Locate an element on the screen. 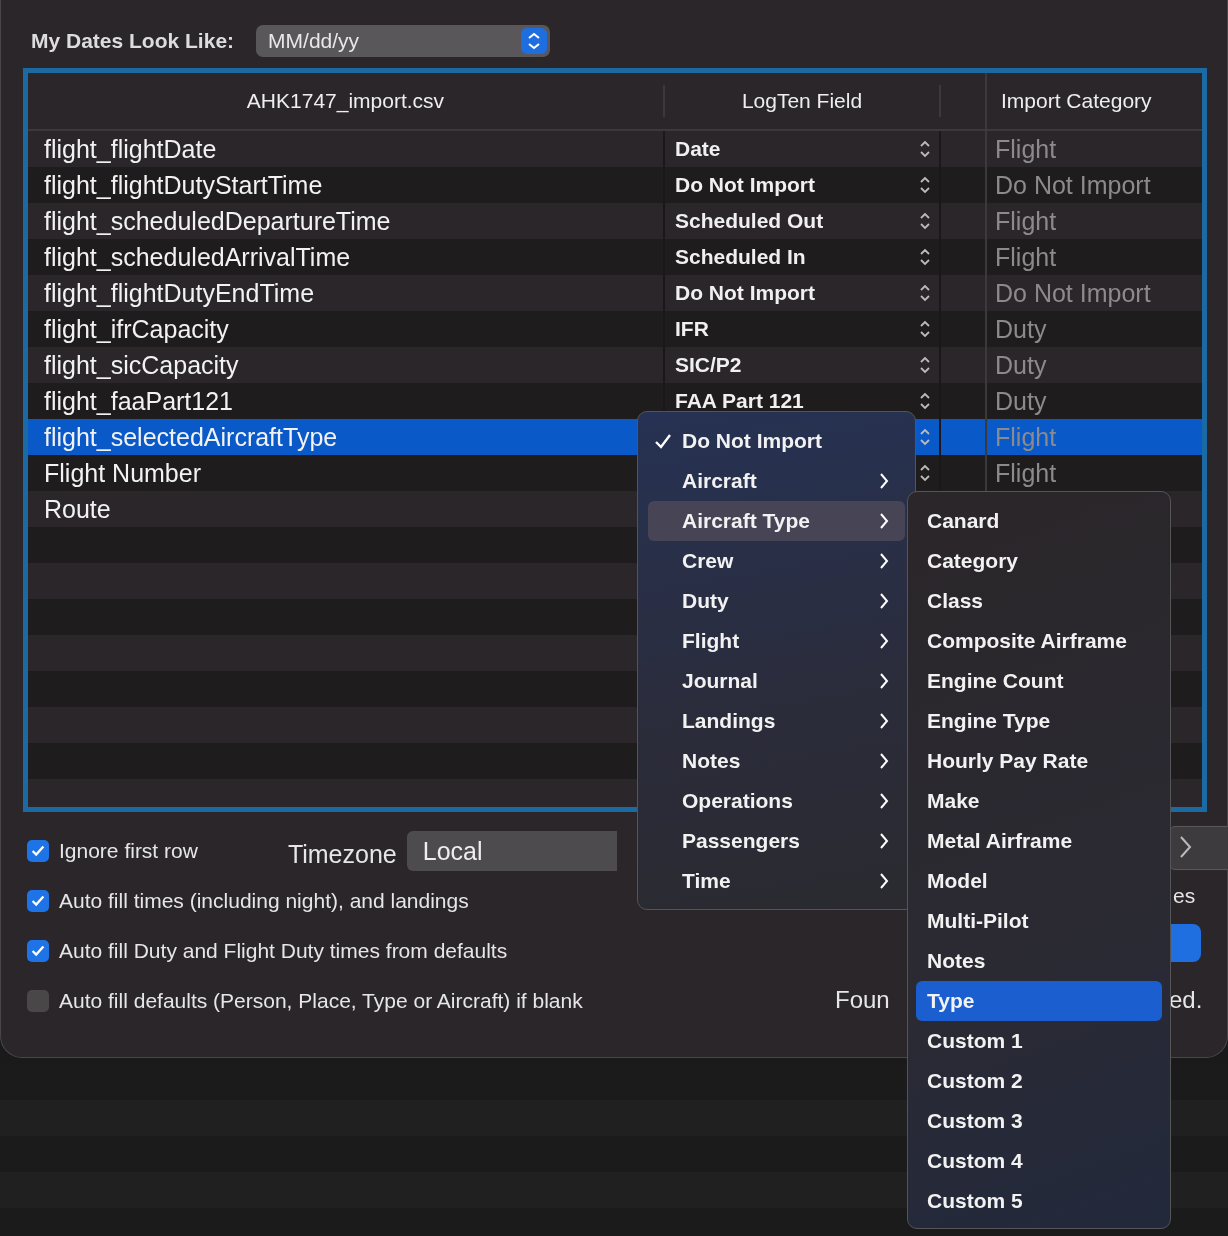 This screenshot has height=1236, width=1228. action-button is located at coordinates (1186, 943).